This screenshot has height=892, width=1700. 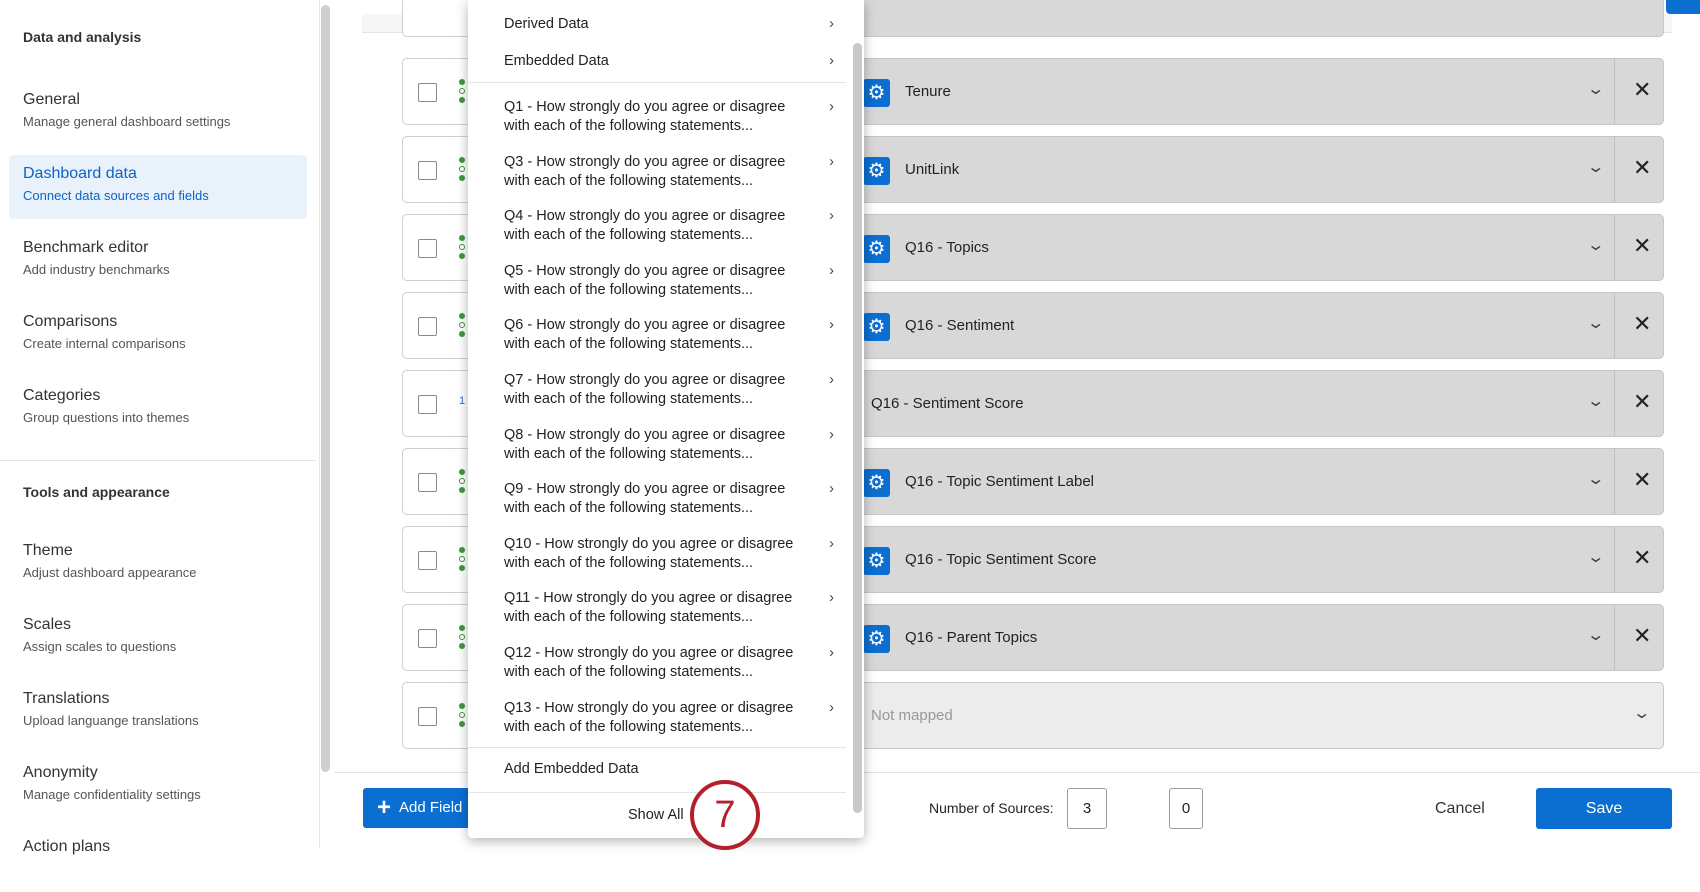 I want to click on sidebar-item-categories: Categories Group questions into themes, so click(x=158, y=409).